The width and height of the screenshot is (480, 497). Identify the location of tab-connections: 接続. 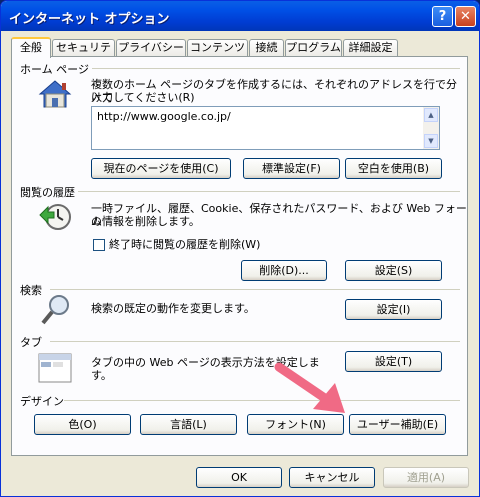
(266, 47).